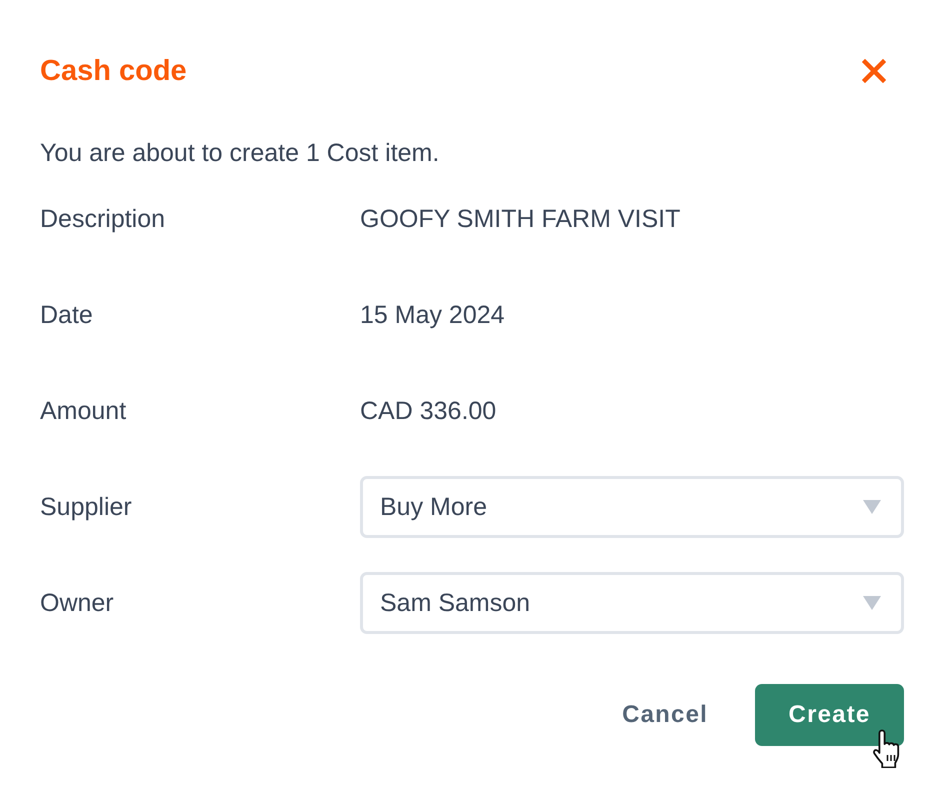 Image resolution: width=941 pixels, height=786 pixels. Describe the element at coordinates (632, 603) in the screenshot. I see `select-field: Sam Samson` at that location.